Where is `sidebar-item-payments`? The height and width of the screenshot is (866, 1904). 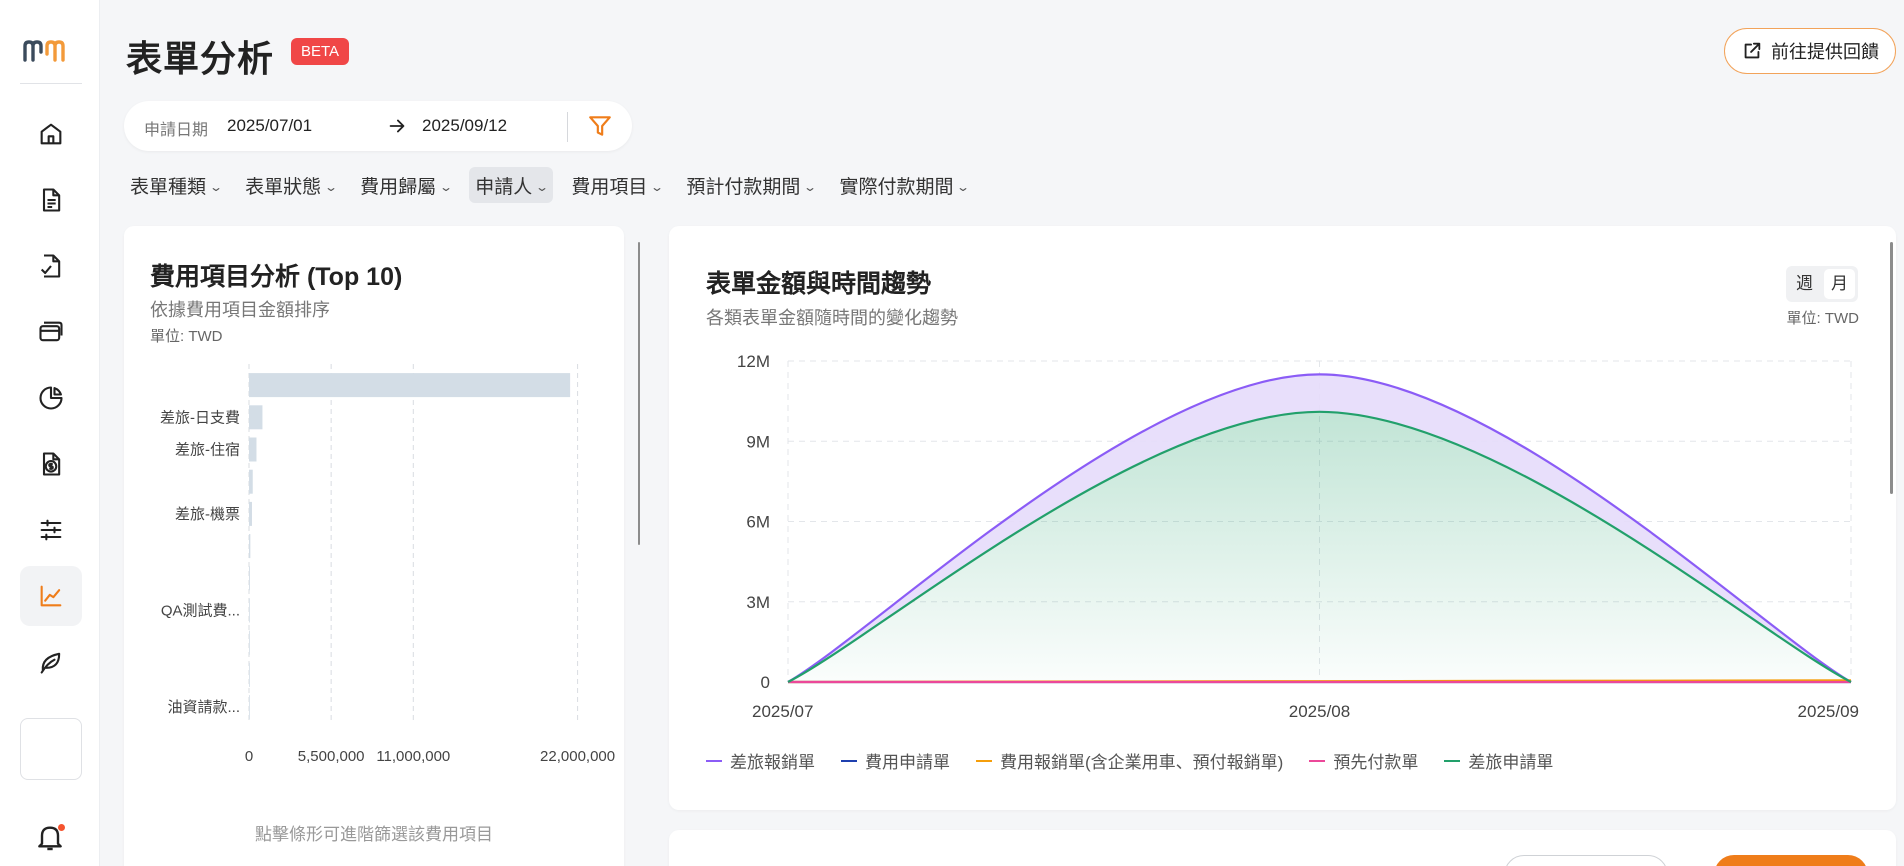 sidebar-item-payments is located at coordinates (51, 332).